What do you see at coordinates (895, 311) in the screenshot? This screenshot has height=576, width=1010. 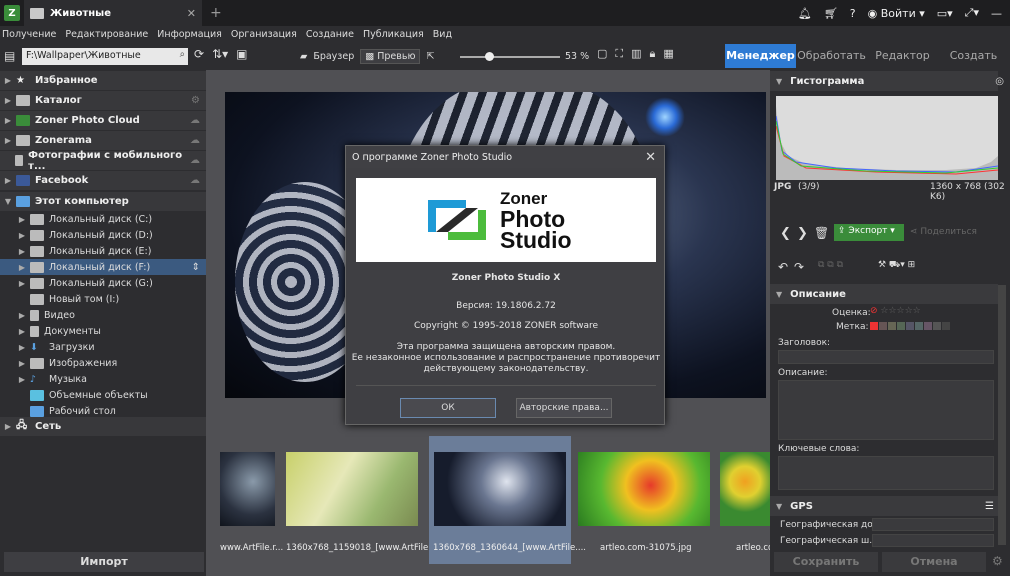 I see `rating-stars: ⊘ ☆☆☆☆☆` at bounding box center [895, 311].